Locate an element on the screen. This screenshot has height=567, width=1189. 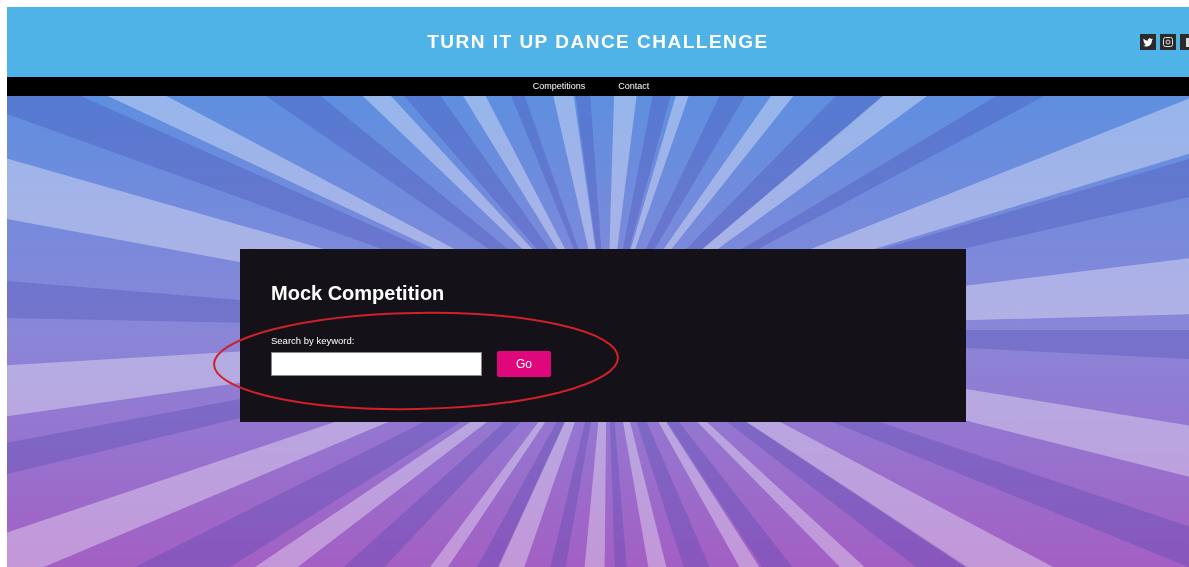
site-title: TURN IT UP DANCE CHALLENGE is located at coordinates (598, 41).